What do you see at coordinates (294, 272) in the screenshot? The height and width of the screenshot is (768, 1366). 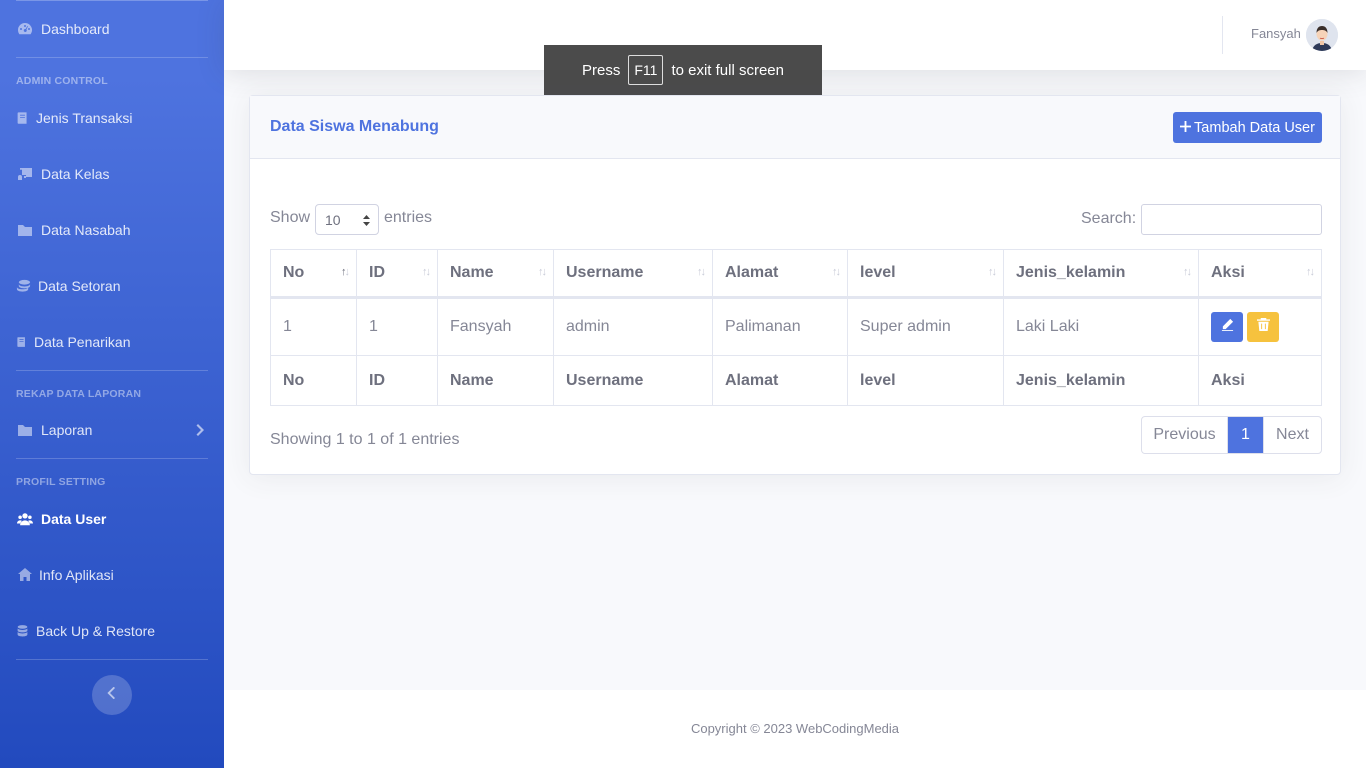 I see `column-header-label: No` at bounding box center [294, 272].